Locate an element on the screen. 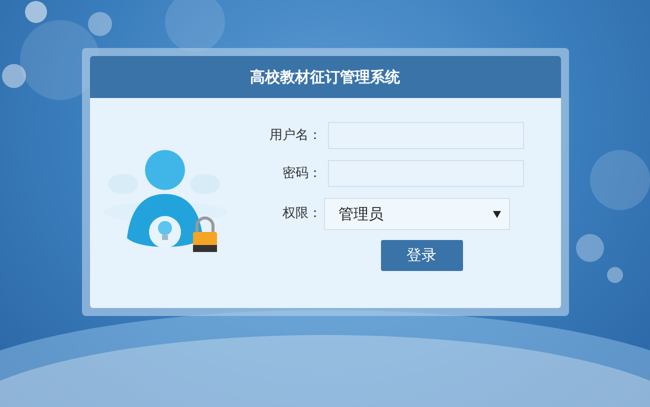 Image resolution: width=650 pixels, height=407 pixels. username-field is located at coordinates (426, 135).